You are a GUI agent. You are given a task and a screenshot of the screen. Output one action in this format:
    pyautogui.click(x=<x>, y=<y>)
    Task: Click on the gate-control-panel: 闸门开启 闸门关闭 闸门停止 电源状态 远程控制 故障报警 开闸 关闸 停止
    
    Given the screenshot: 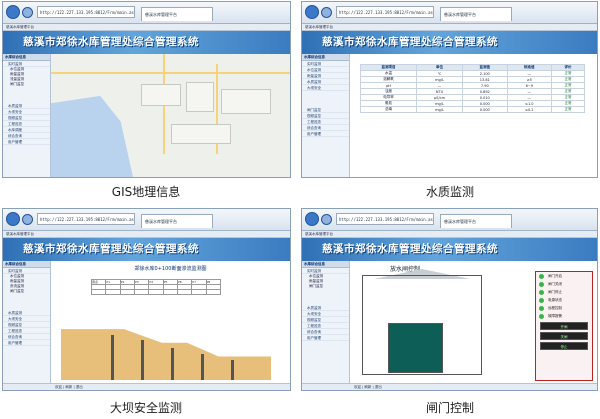 What is the action you would take?
    pyautogui.click(x=564, y=326)
    